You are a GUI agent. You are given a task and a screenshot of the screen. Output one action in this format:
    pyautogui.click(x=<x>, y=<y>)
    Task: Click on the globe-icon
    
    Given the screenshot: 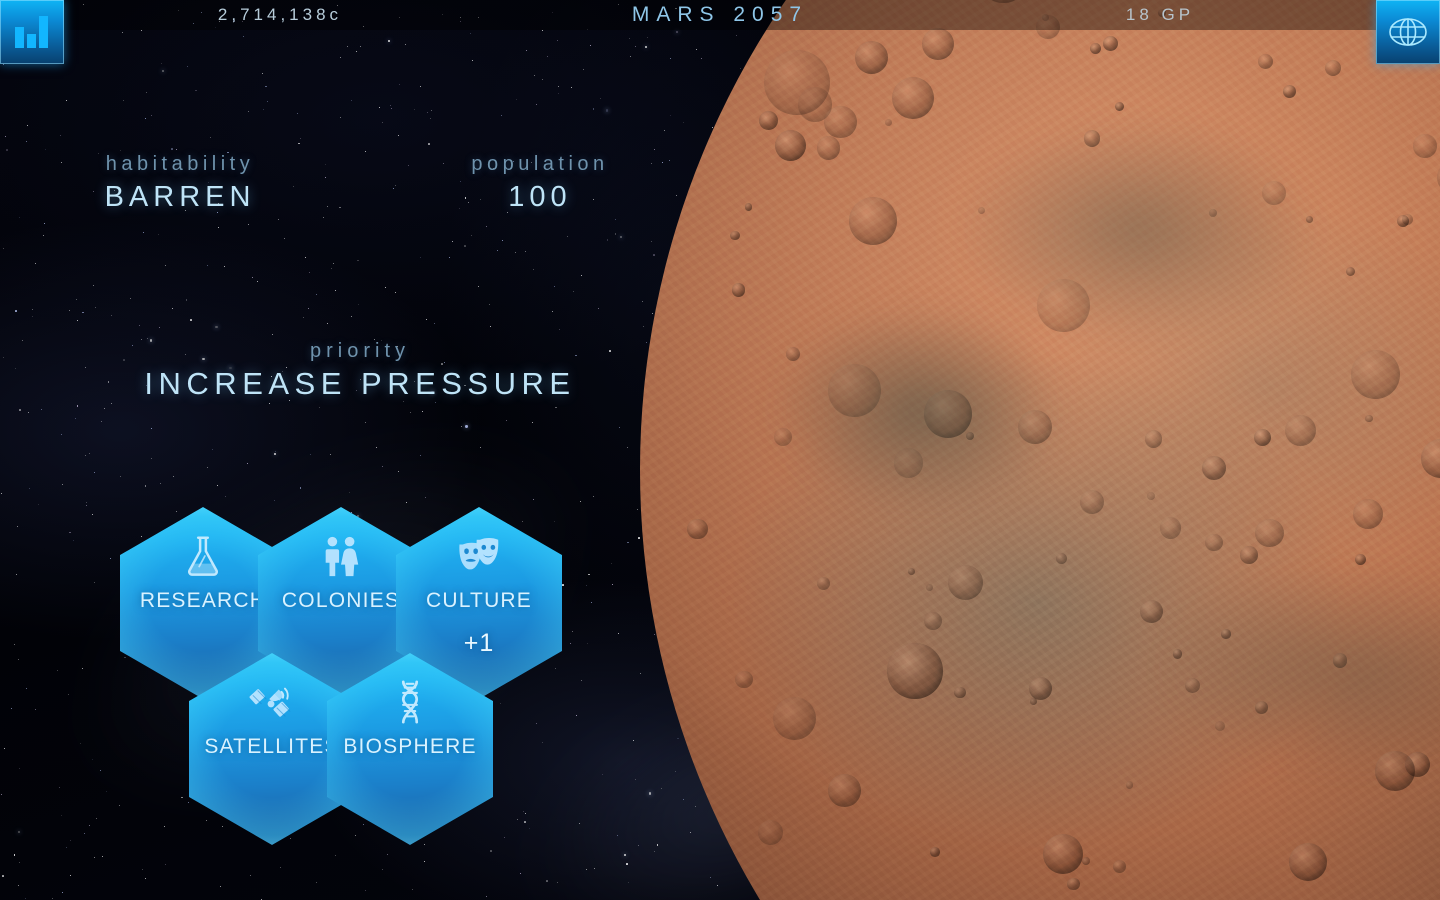 What is the action you would take?
    pyautogui.click(x=1408, y=32)
    